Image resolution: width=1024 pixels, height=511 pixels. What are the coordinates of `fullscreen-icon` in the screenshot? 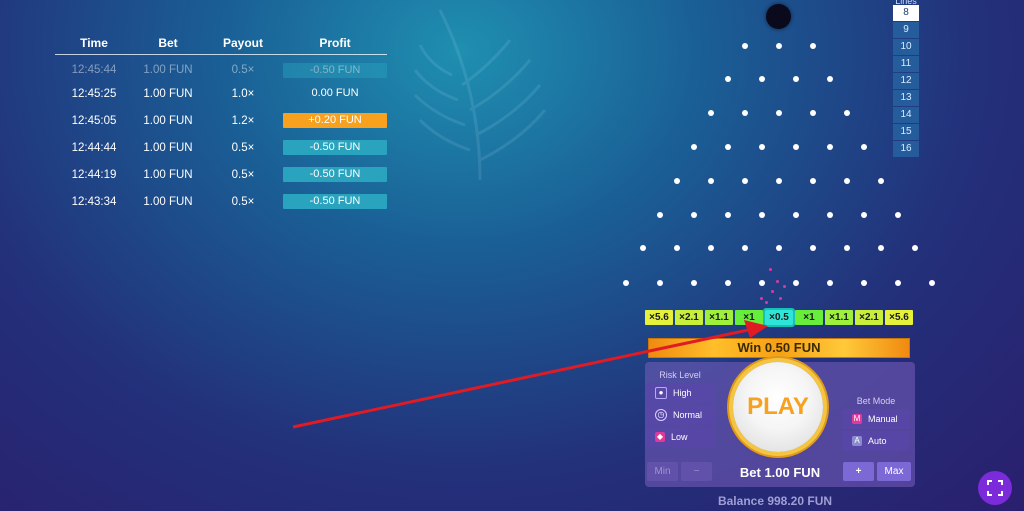 It's located at (995, 488).